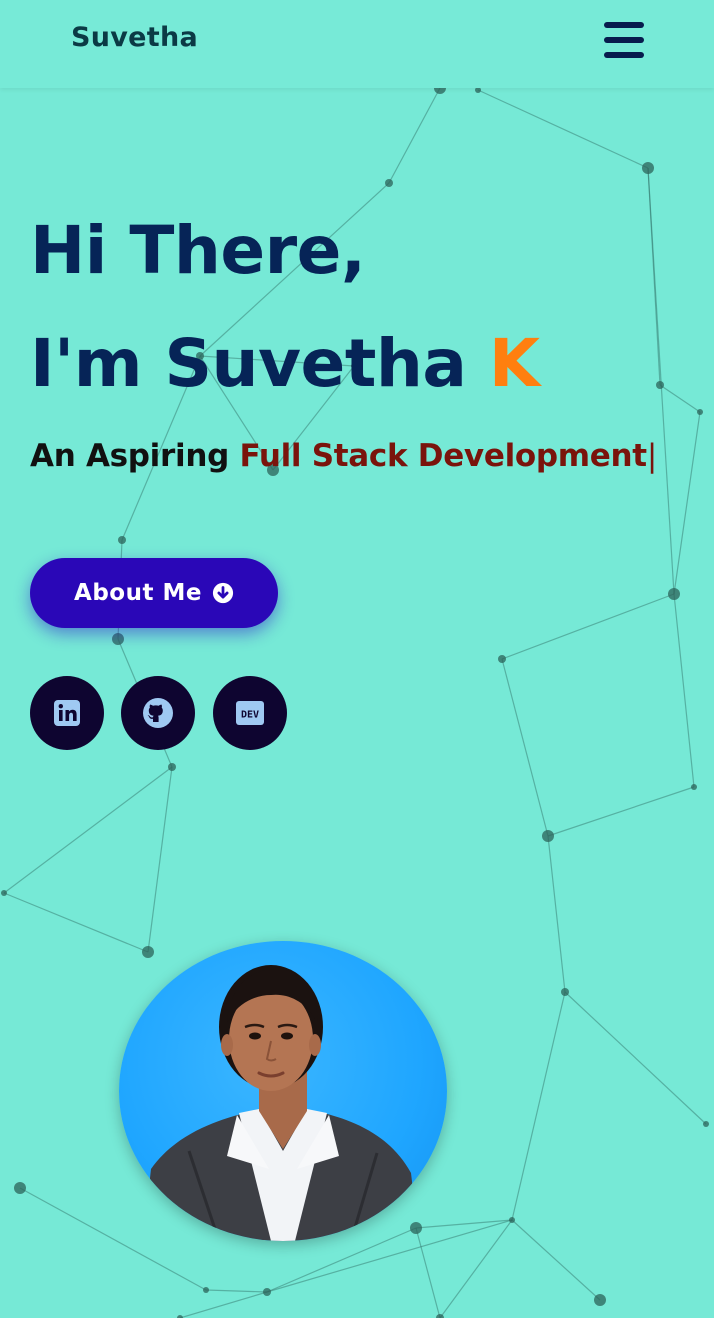  Describe the element at coordinates (134, 37) in the screenshot. I see `brand-logo: Suvetha` at that location.